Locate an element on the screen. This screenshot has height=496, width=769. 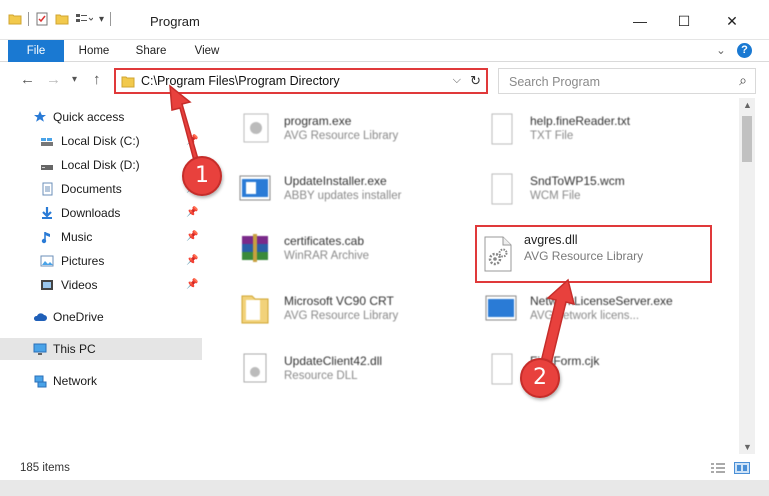
arrow-to-avgres-file is located at coordinates (557, 323).